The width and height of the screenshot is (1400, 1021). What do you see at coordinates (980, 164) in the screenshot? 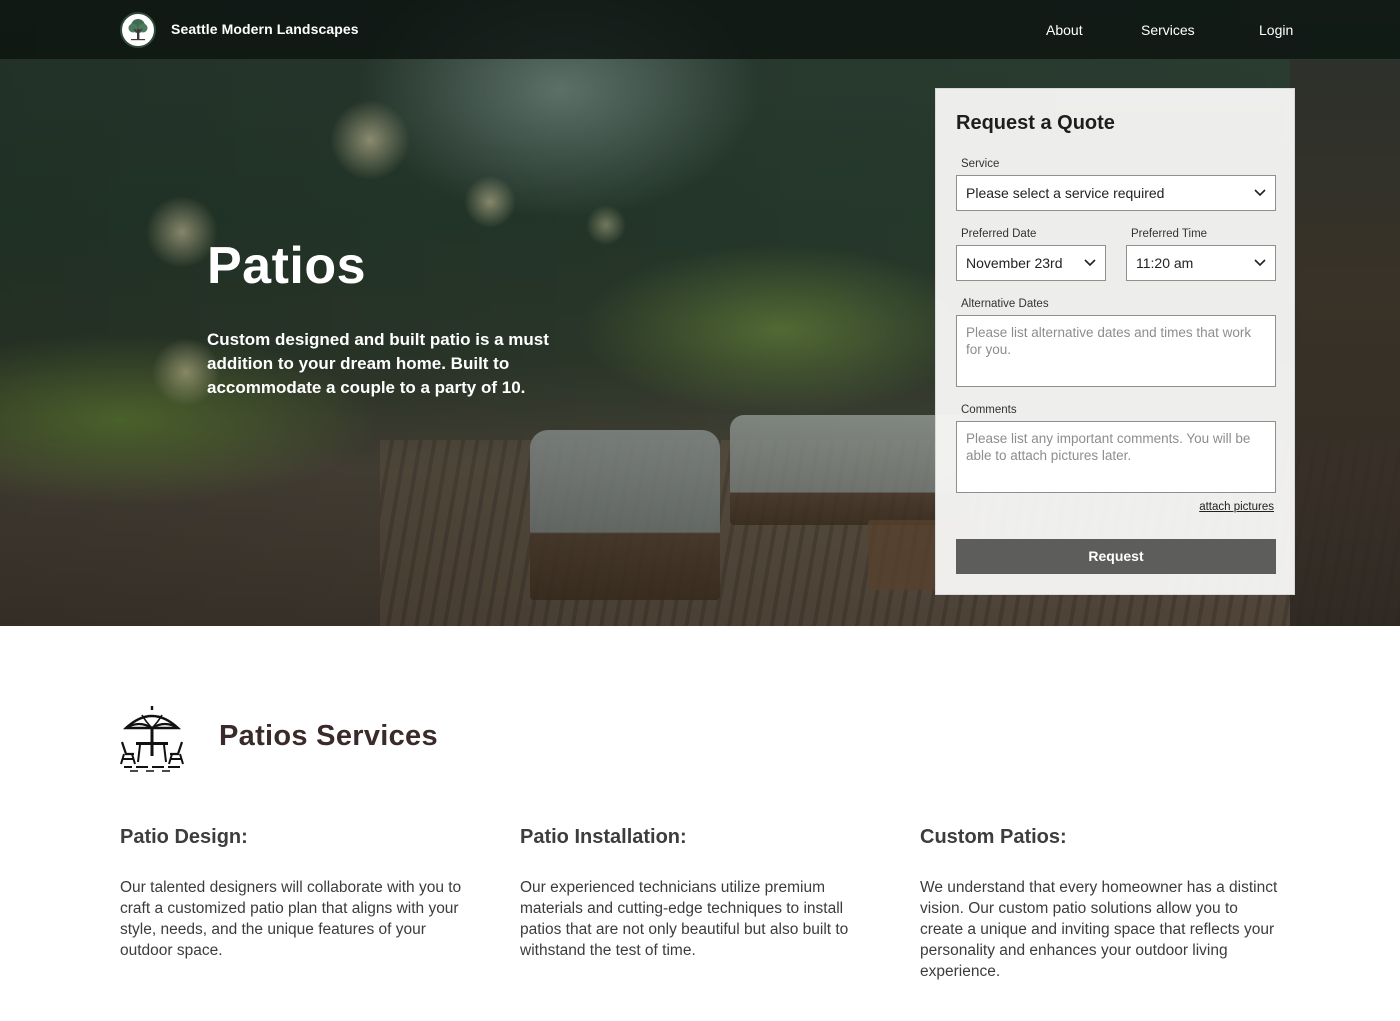
I see `service-label: Service` at bounding box center [980, 164].